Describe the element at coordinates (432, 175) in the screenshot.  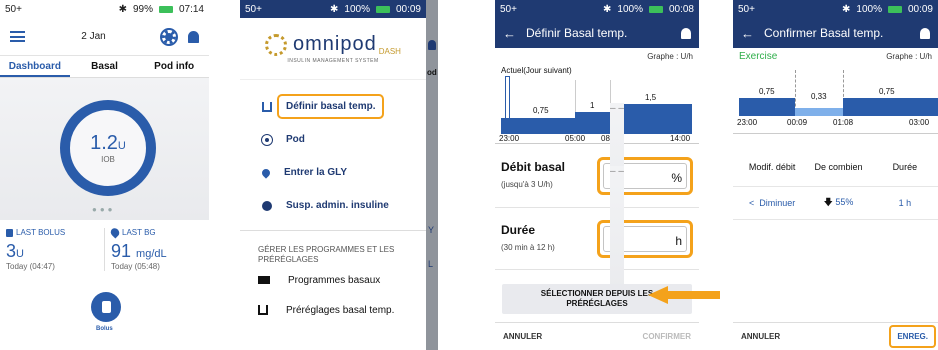
I see `drawer-scrim: od Y L` at that location.